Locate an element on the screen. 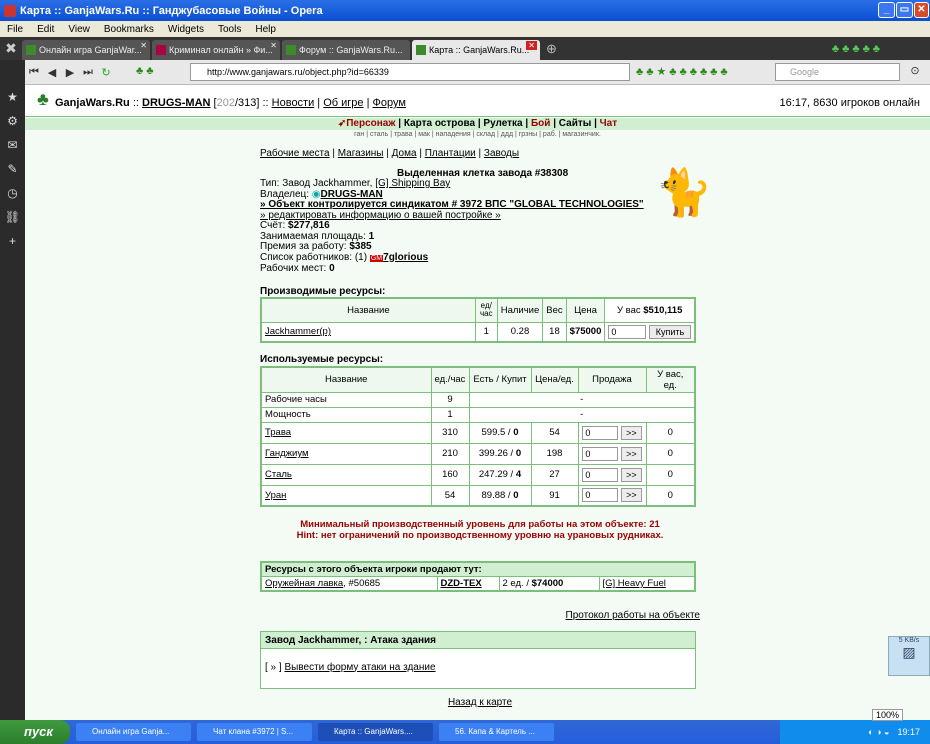 The width and height of the screenshot is (930, 744). news-link: Новости is located at coordinates (293, 103).